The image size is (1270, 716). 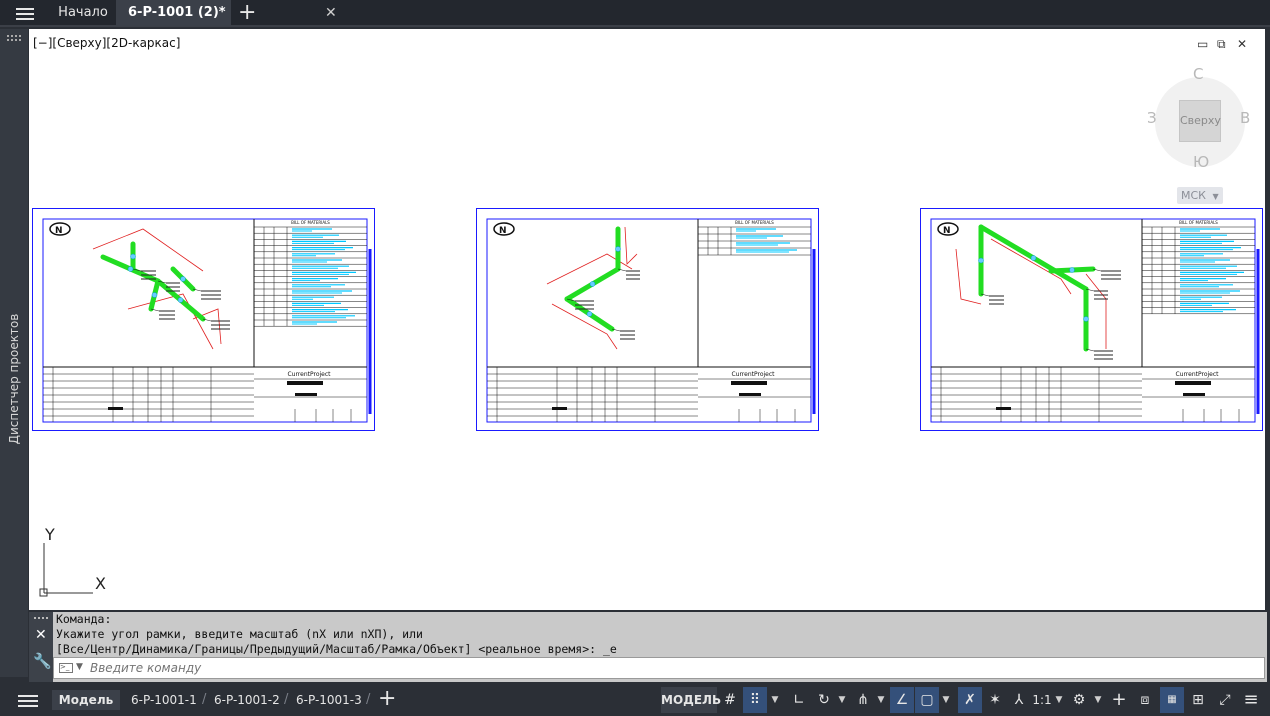 I want to click on hardware-acceleration-icon: ▦, so click(x=1172, y=700).